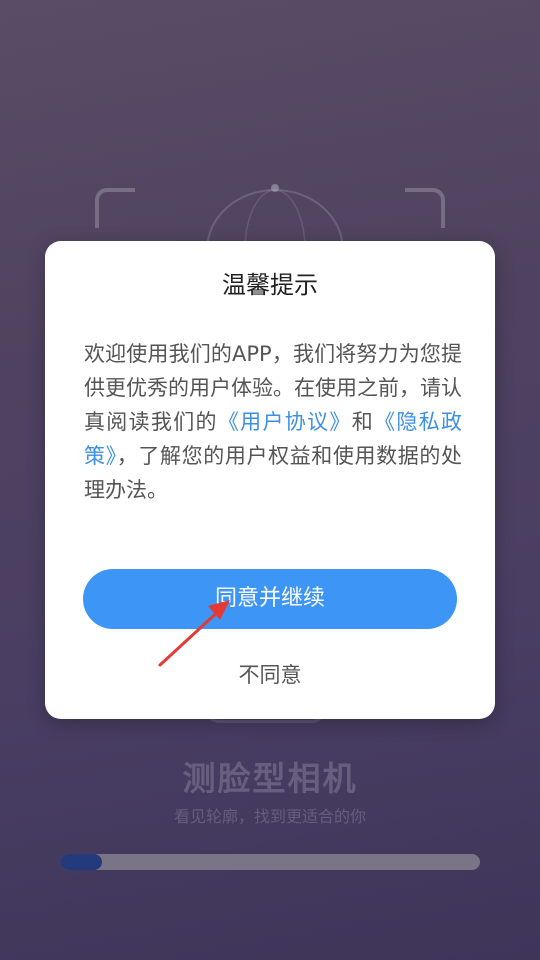 This screenshot has height=960, width=540. Describe the element at coordinates (115, 208) in the screenshot. I see `frame-corner-top-left` at that location.